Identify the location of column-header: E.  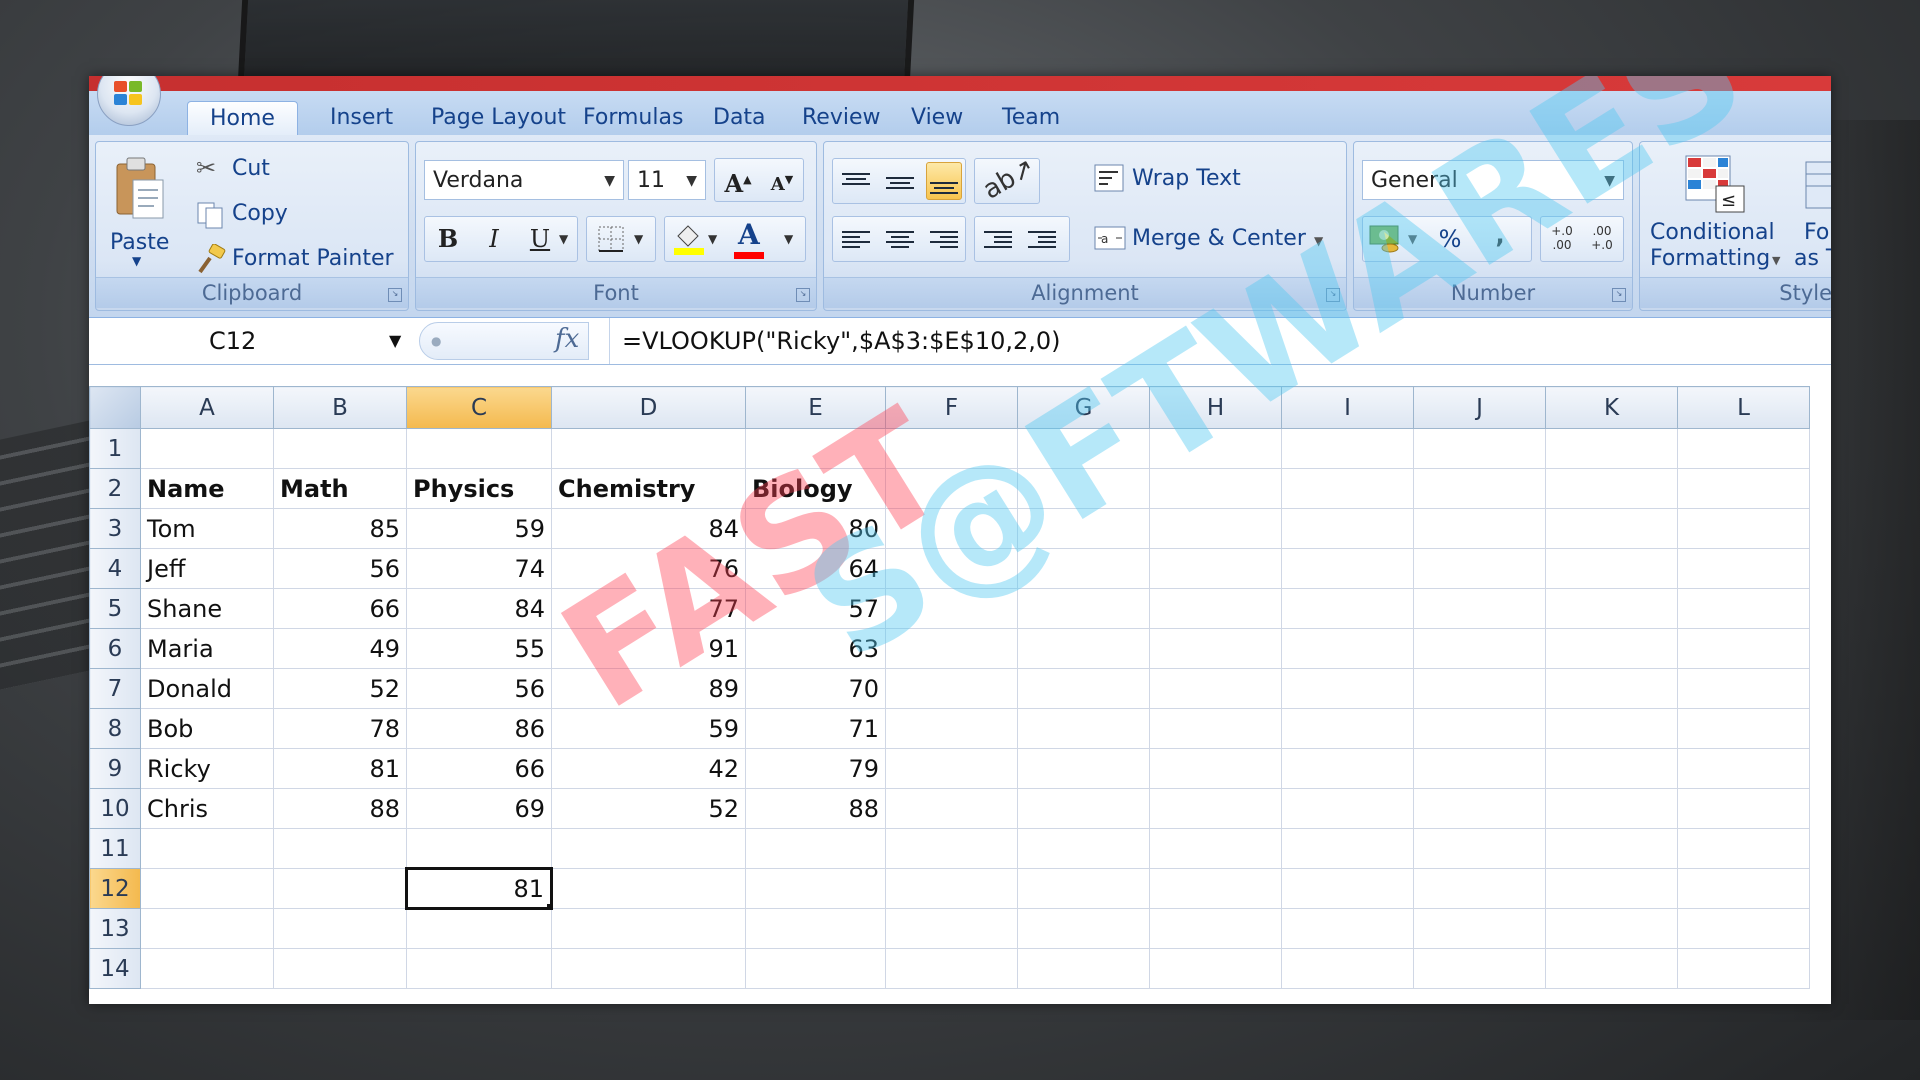
(815, 407).